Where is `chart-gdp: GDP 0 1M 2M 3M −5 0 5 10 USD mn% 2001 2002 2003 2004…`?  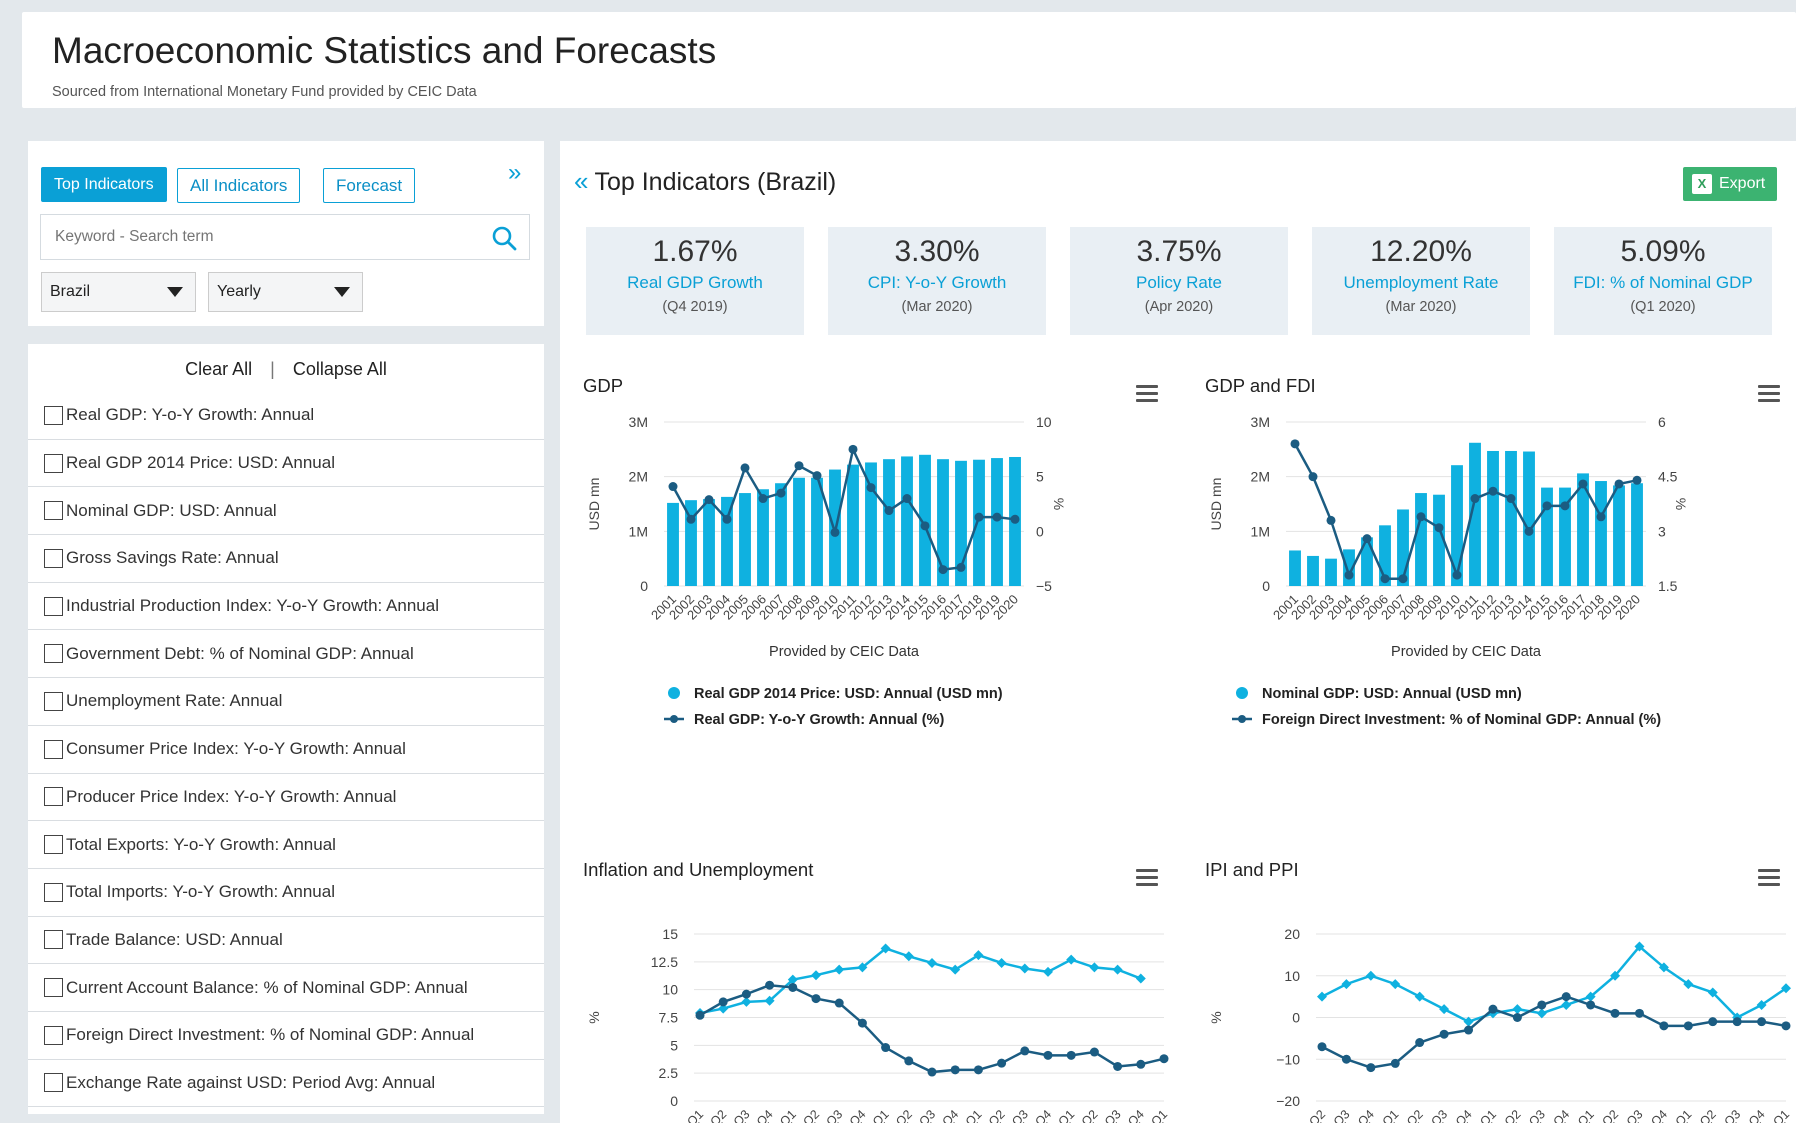
chart-gdp: GDP 0 1M 2M 3M −5 0 5 10 USD mn% 2001 2002 2003 2004… is located at coordinates (874, 563).